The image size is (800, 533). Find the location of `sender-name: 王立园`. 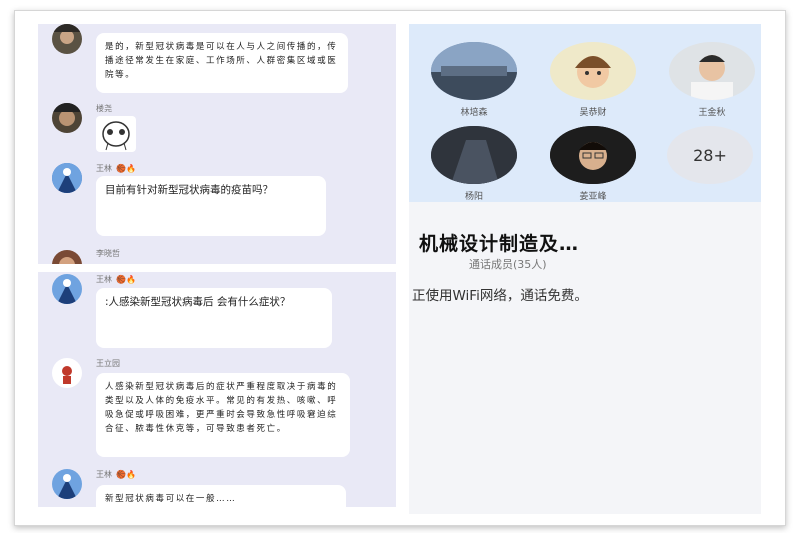

sender-name: 王立园 is located at coordinates (108, 363).